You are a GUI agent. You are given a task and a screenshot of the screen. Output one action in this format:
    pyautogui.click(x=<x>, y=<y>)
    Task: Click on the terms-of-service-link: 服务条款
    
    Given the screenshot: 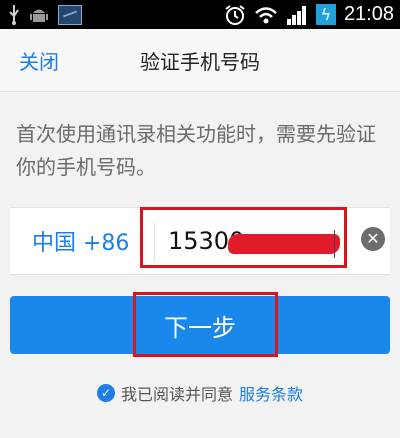 What is the action you would take?
    pyautogui.click(x=271, y=393)
    